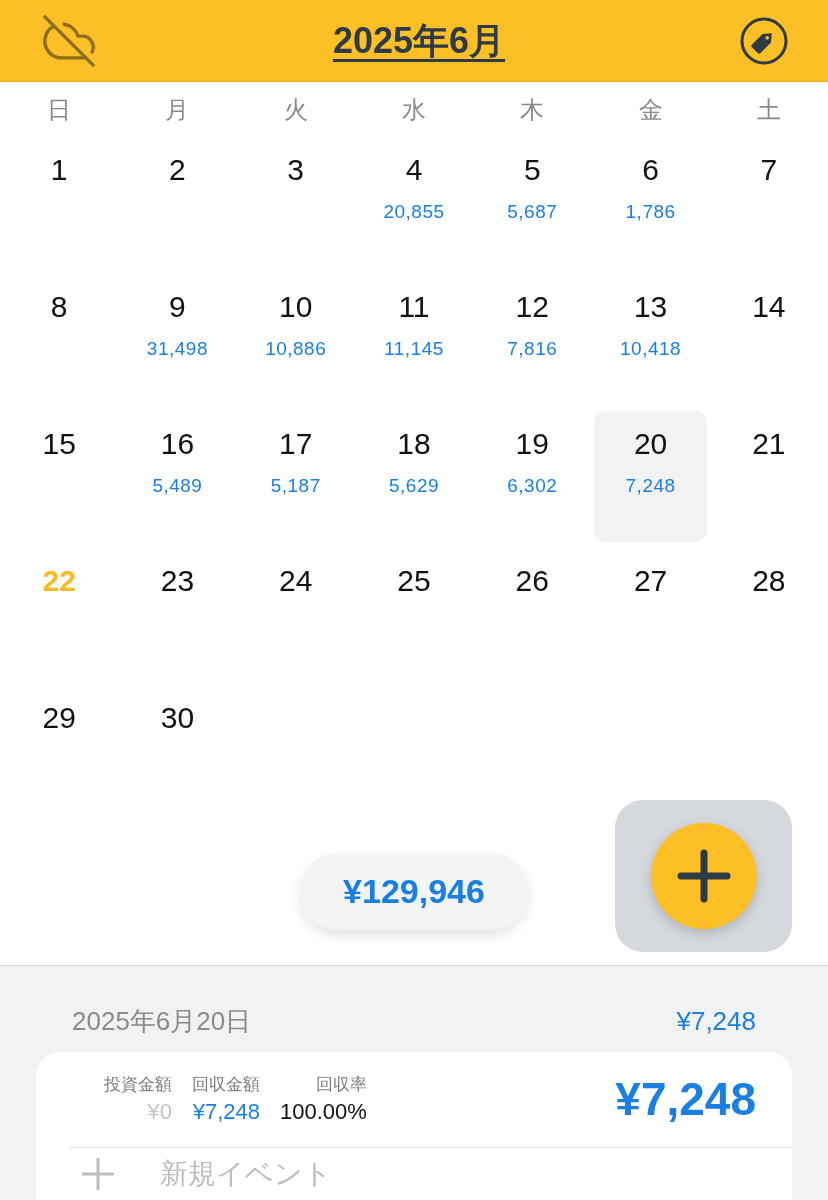 The width and height of the screenshot is (828, 1200). I want to click on calendar-day: 14, so click(768, 339).